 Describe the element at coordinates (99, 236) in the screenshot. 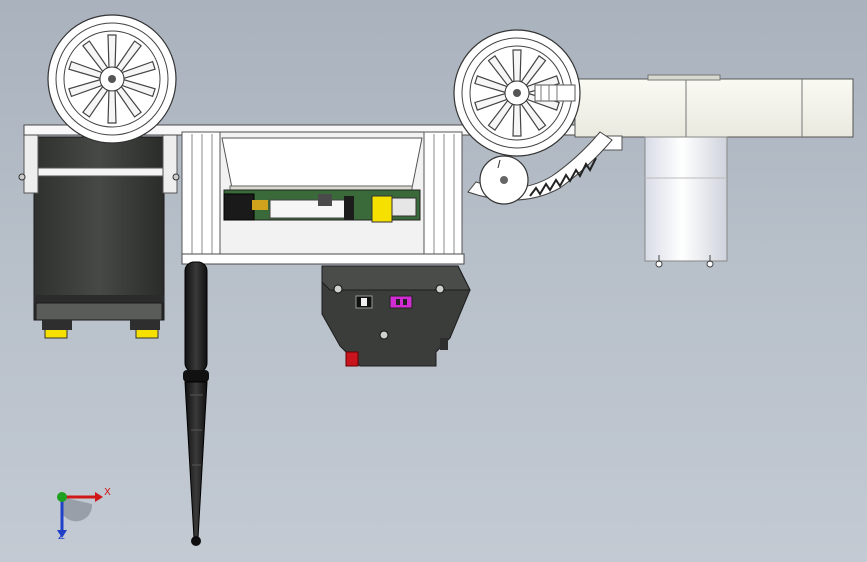

I see `left-servo-motor` at that location.